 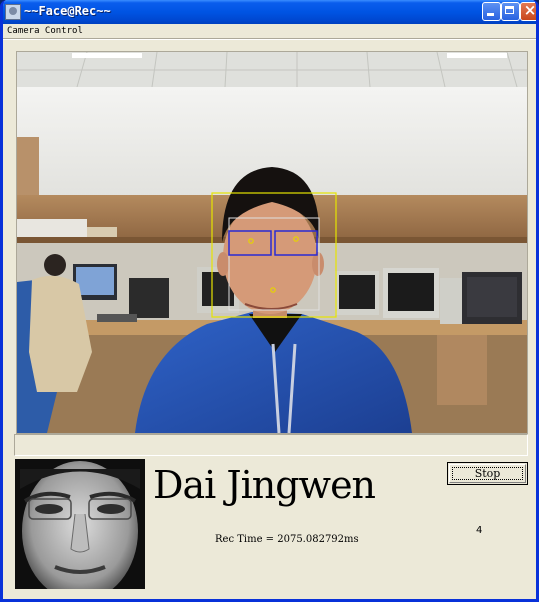 I want to click on background-person-head, so click(x=55, y=265).